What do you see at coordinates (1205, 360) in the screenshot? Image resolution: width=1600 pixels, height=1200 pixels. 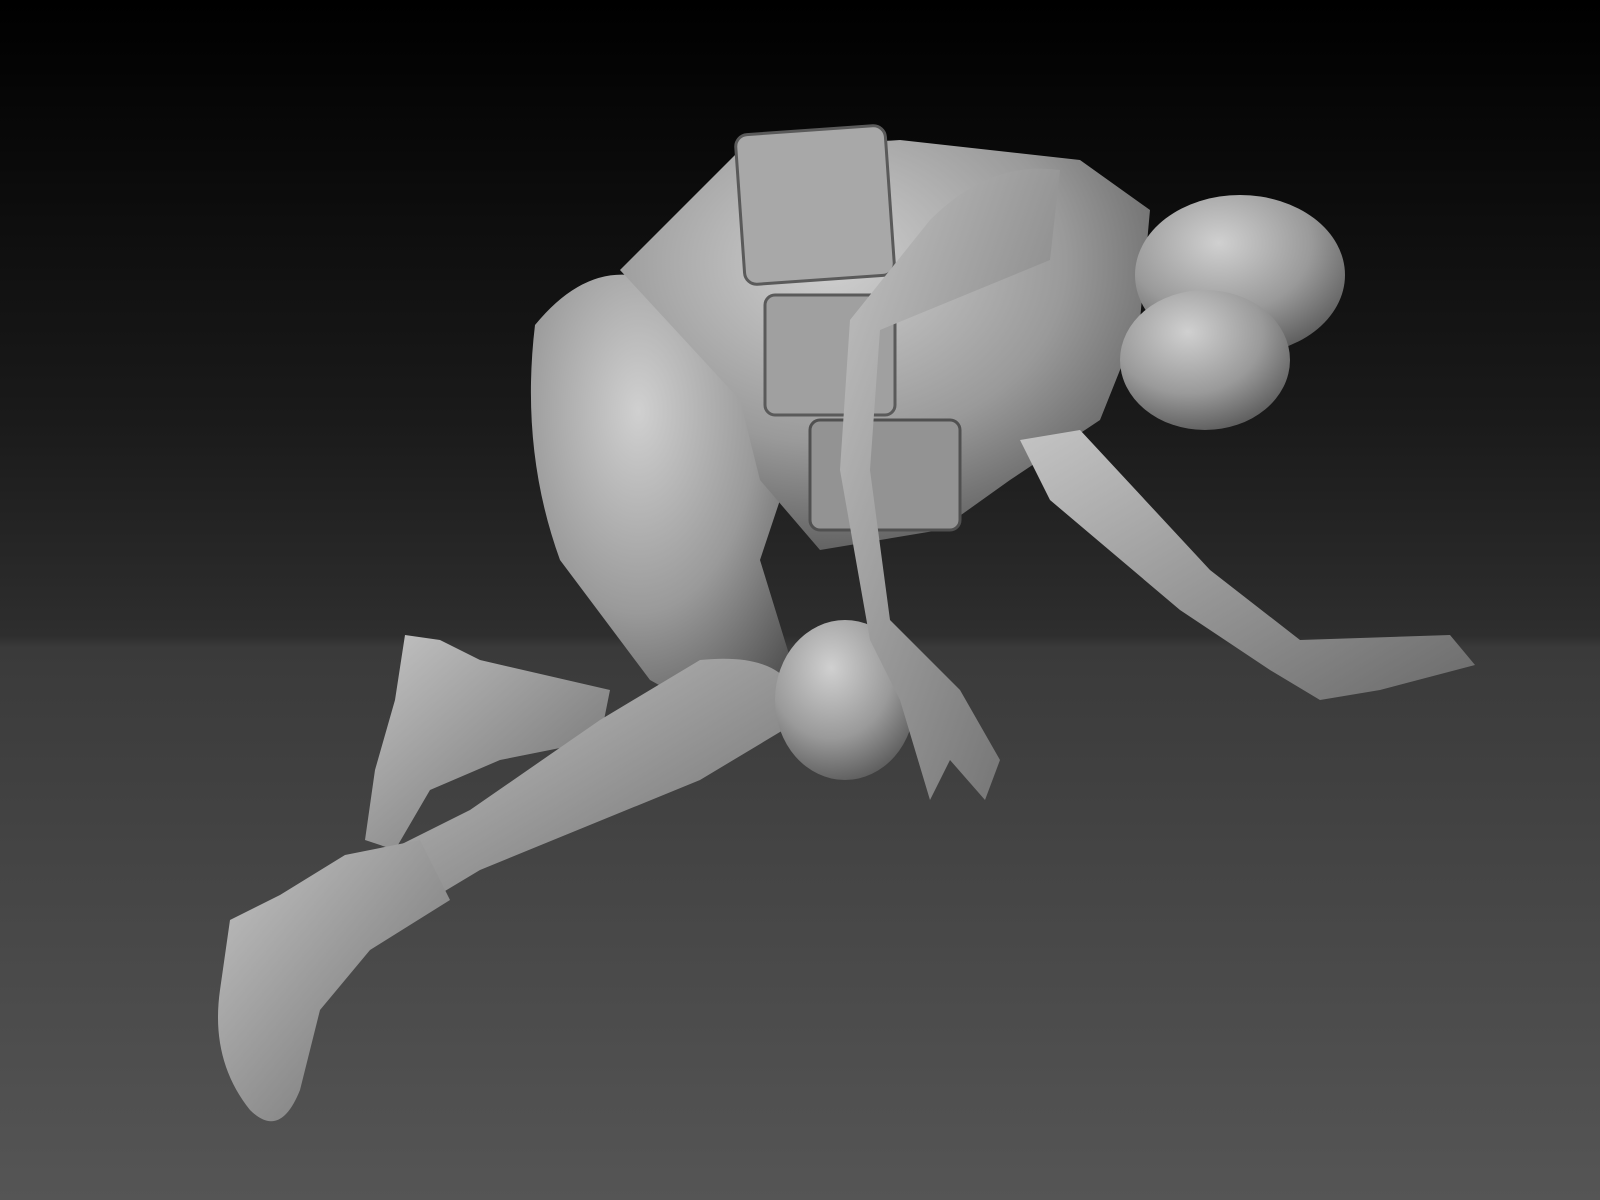 I see `head` at bounding box center [1205, 360].